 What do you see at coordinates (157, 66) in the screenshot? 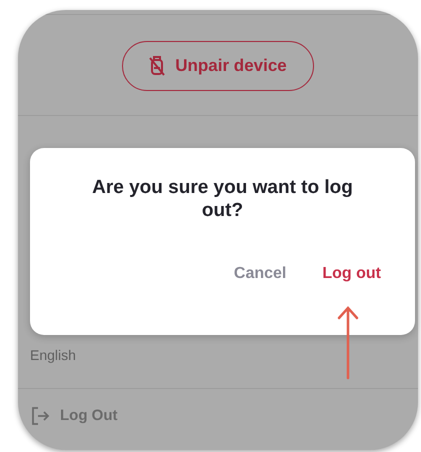
I see `device-off-icon` at bounding box center [157, 66].